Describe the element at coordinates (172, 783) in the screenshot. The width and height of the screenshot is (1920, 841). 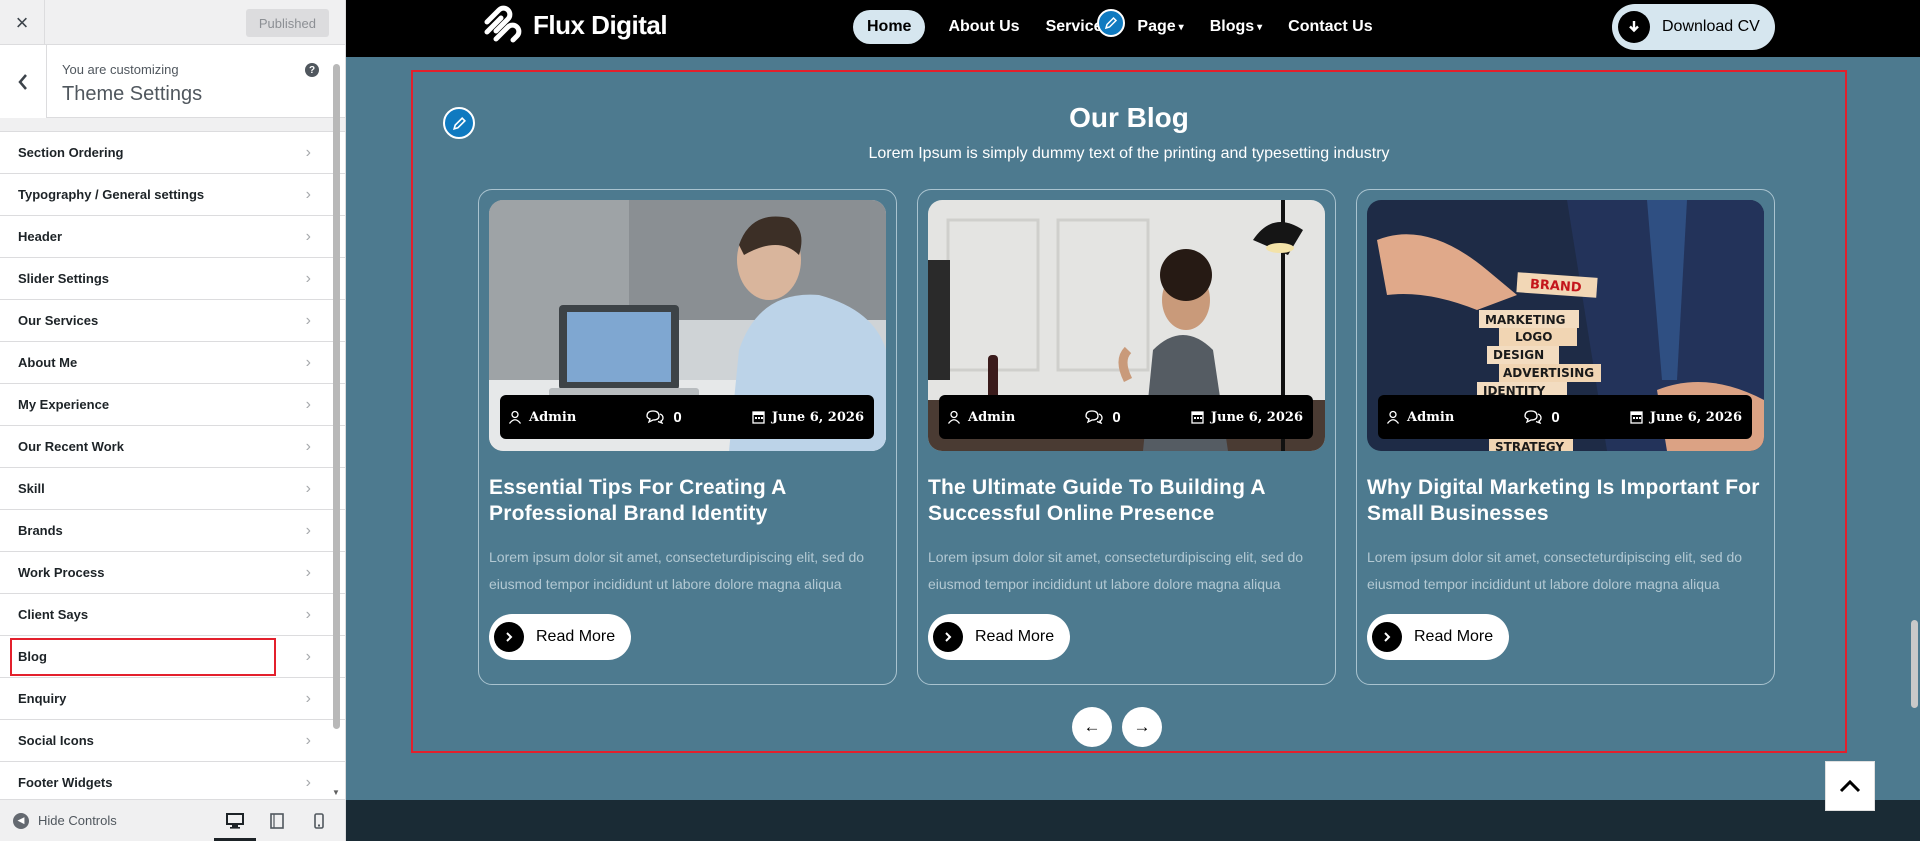
I see `section-item-footer-widgets: Footer Widgets ›` at that location.